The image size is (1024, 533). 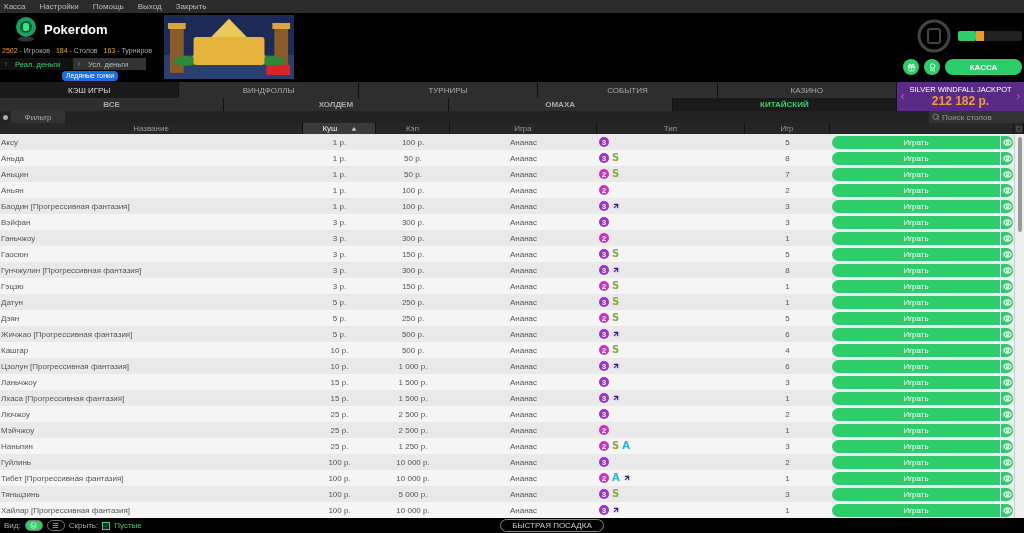 I want to click on checkbox, so click(x=106, y=525).